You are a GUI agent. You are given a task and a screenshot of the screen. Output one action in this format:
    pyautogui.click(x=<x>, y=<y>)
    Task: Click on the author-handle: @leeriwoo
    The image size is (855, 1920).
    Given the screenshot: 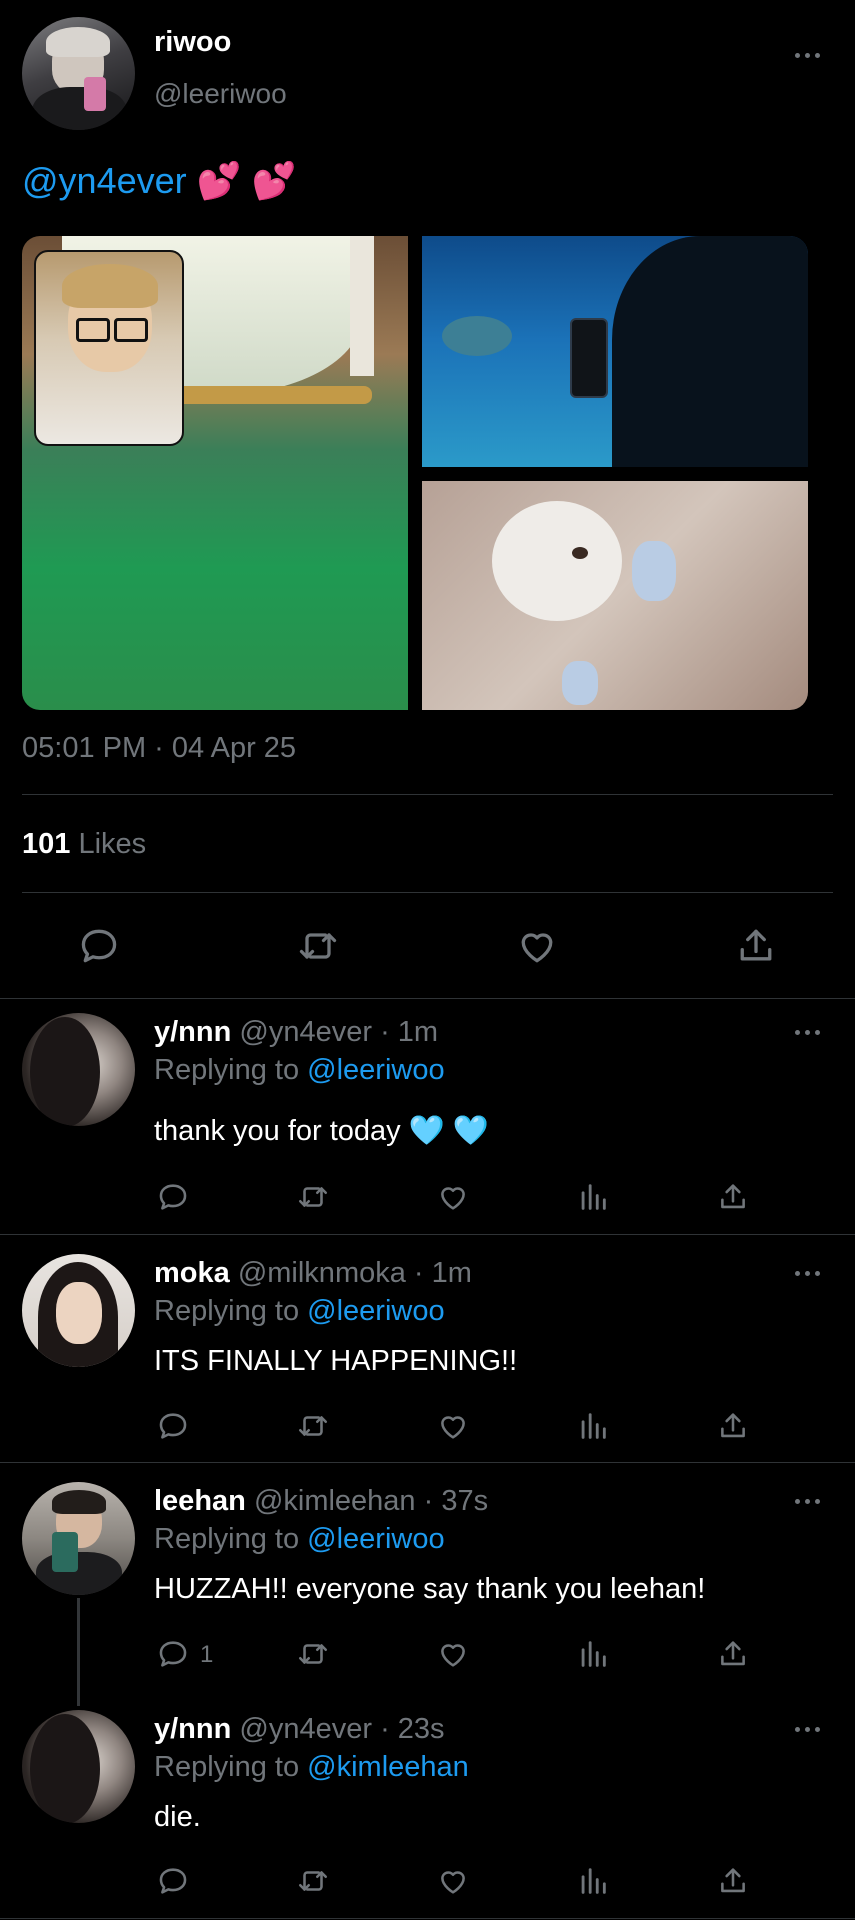 What is the action you would take?
    pyautogui.click(x=220, y=94)
    